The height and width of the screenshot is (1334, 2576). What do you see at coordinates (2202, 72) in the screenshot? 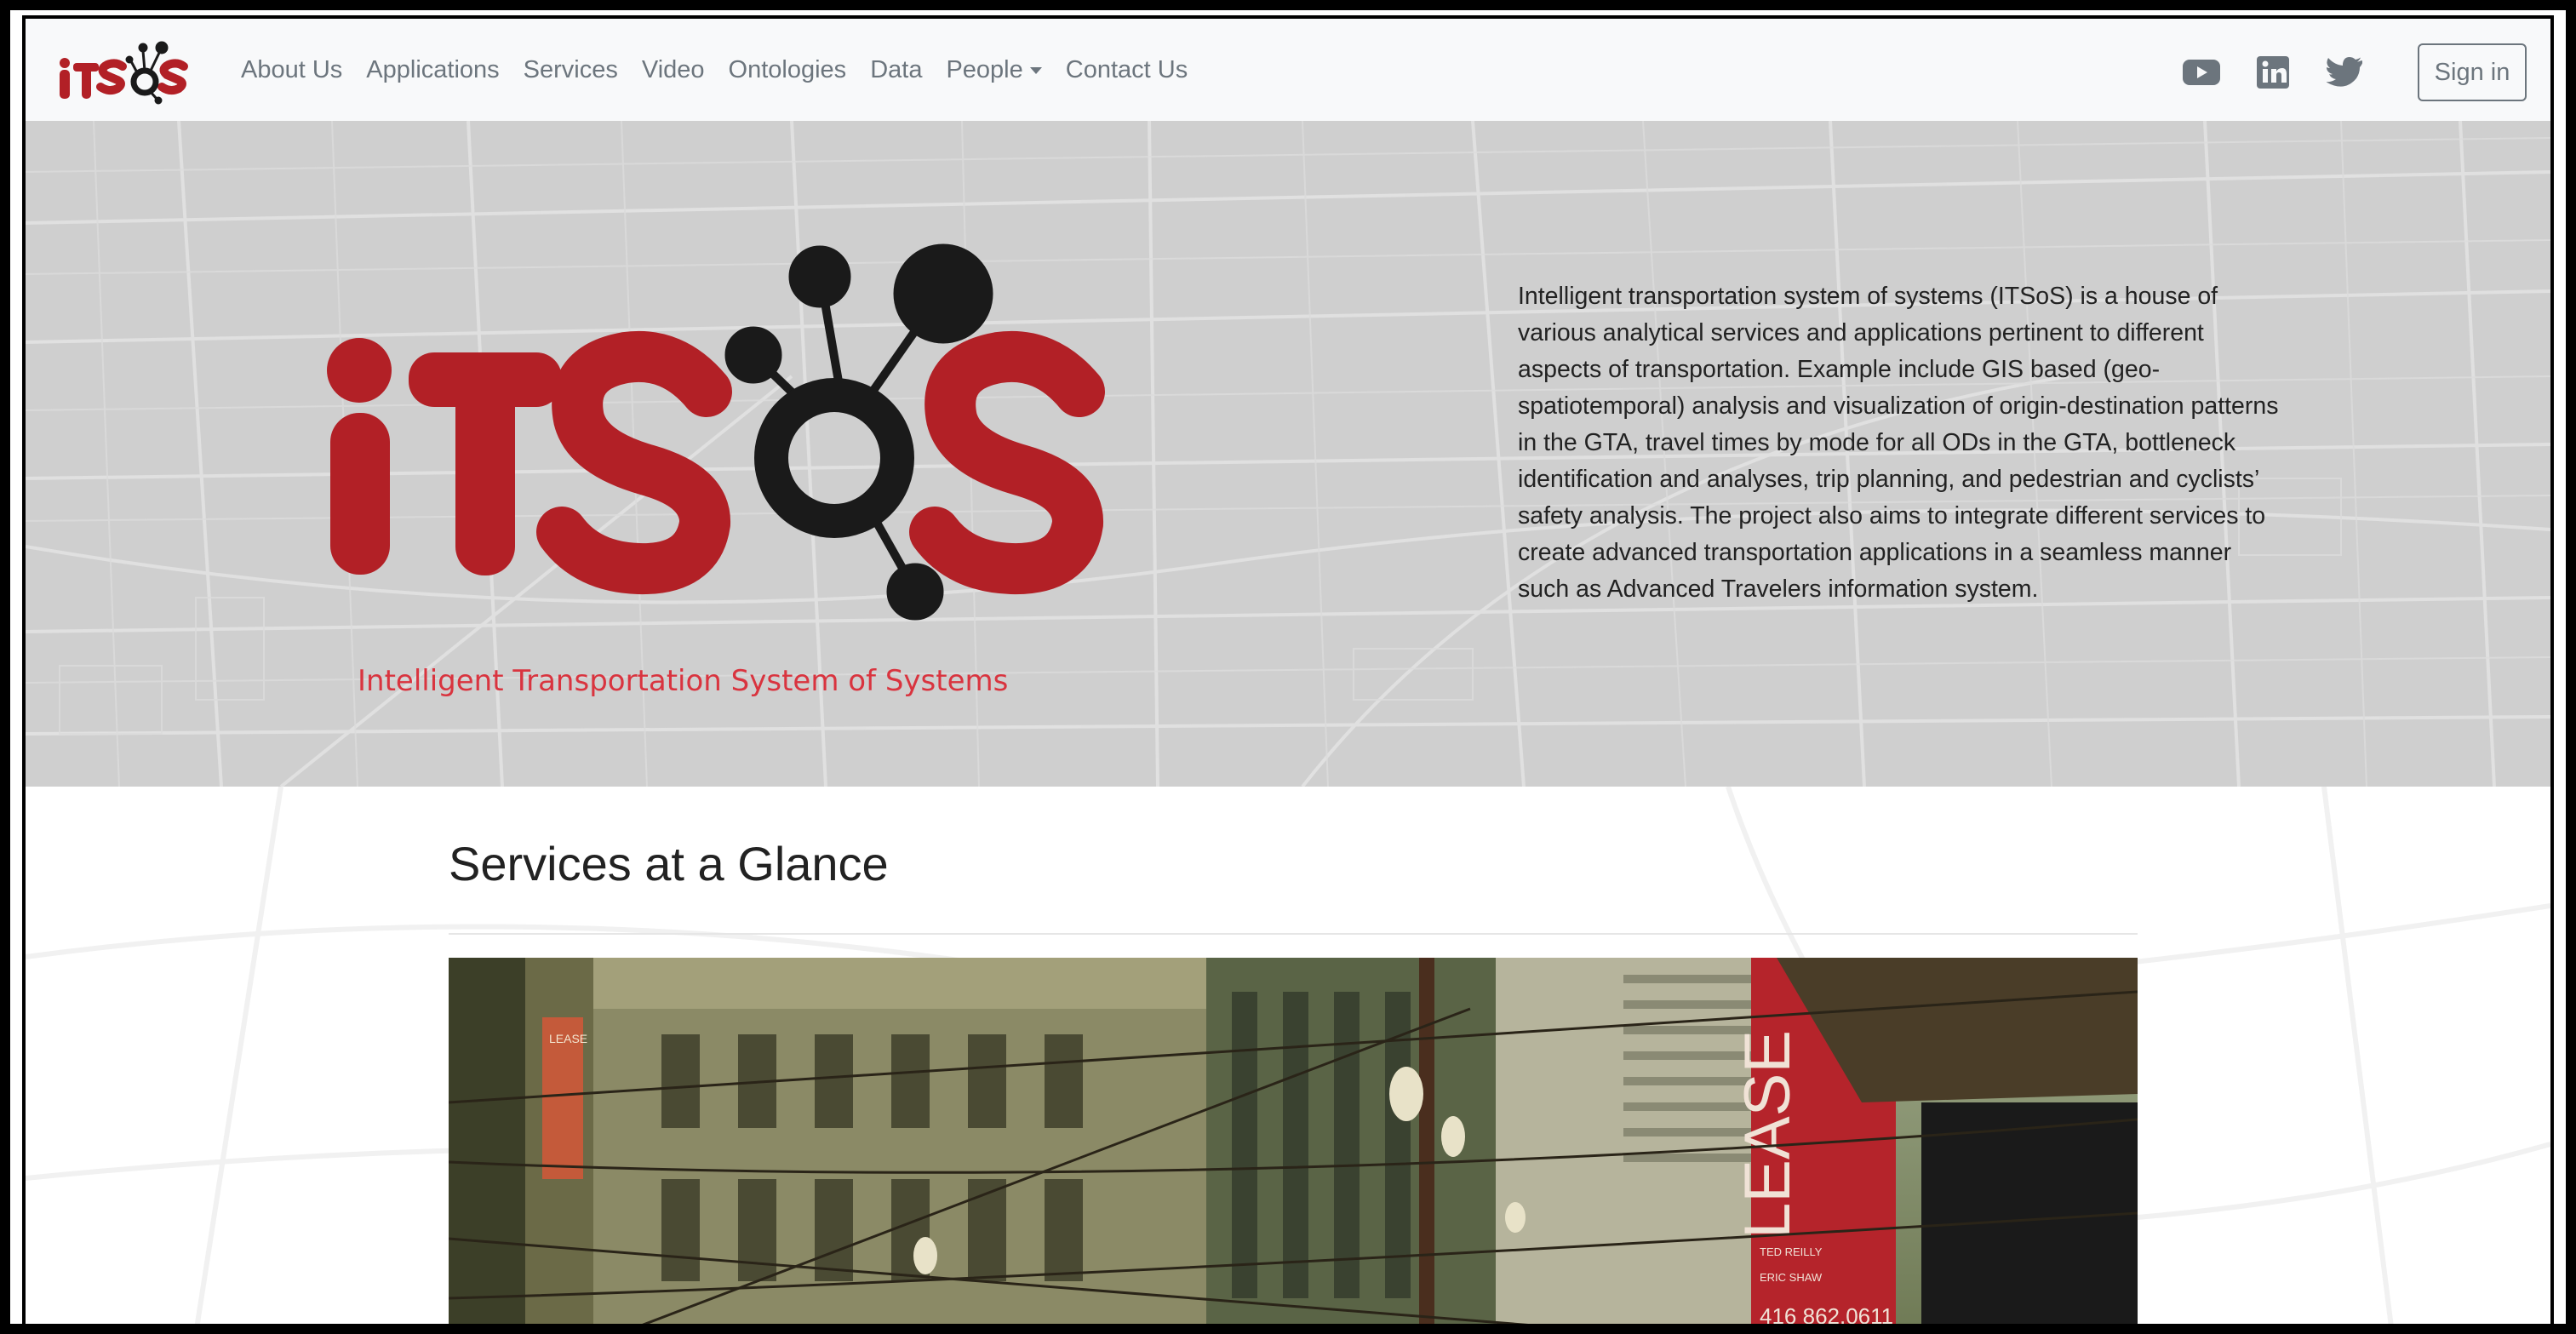
I see `youtube-icon` at bounding box center [2202, 72].